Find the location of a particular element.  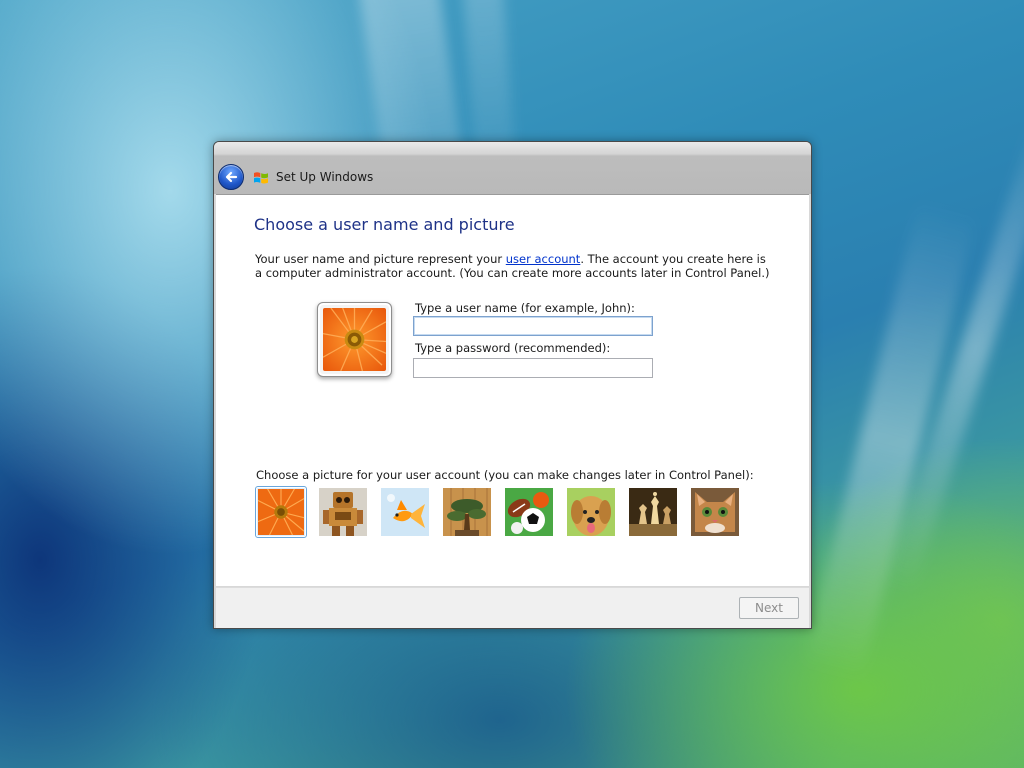

footer-bar: Next is located at coordinates (512, 607).